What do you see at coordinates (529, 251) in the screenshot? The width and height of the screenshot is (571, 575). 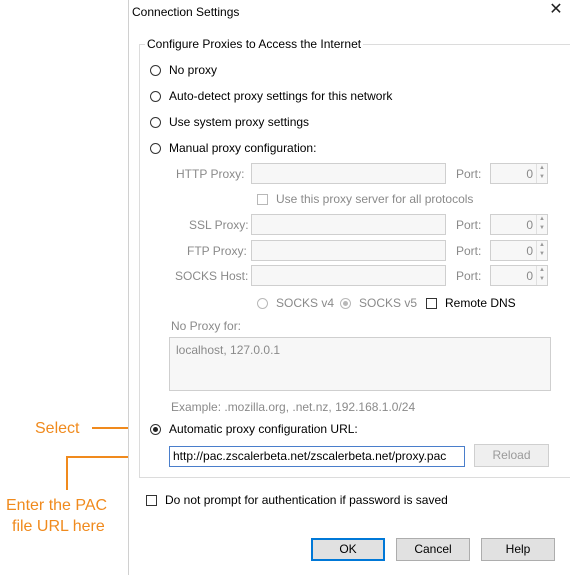 I see `ftp-port-value: 0` at bounding box center [529, 251].